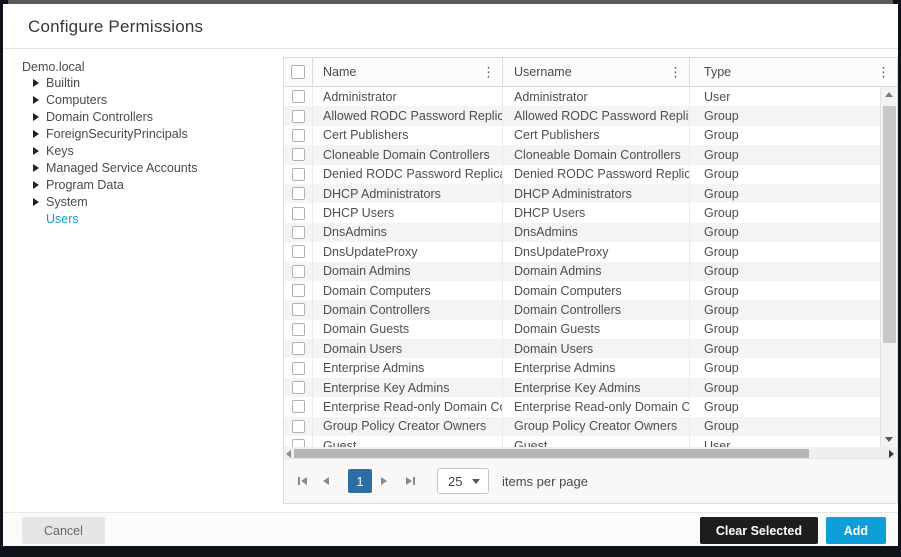 This screenshot has height=557, width=901. Describe the element at coordinates (288, 454) in the screenshot. I see `scroll-left-icon` at that location.